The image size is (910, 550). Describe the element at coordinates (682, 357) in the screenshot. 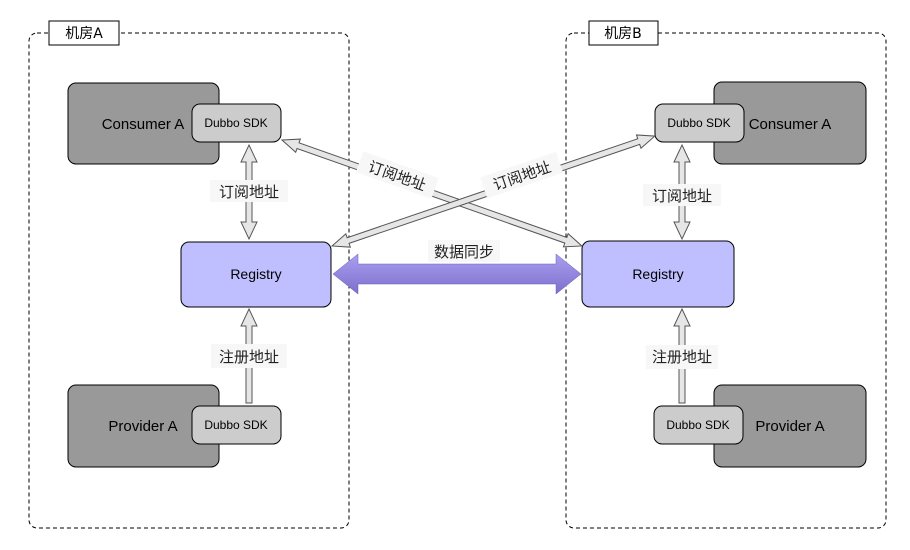

I see `room-b-register-label: 注册地址` at that location.